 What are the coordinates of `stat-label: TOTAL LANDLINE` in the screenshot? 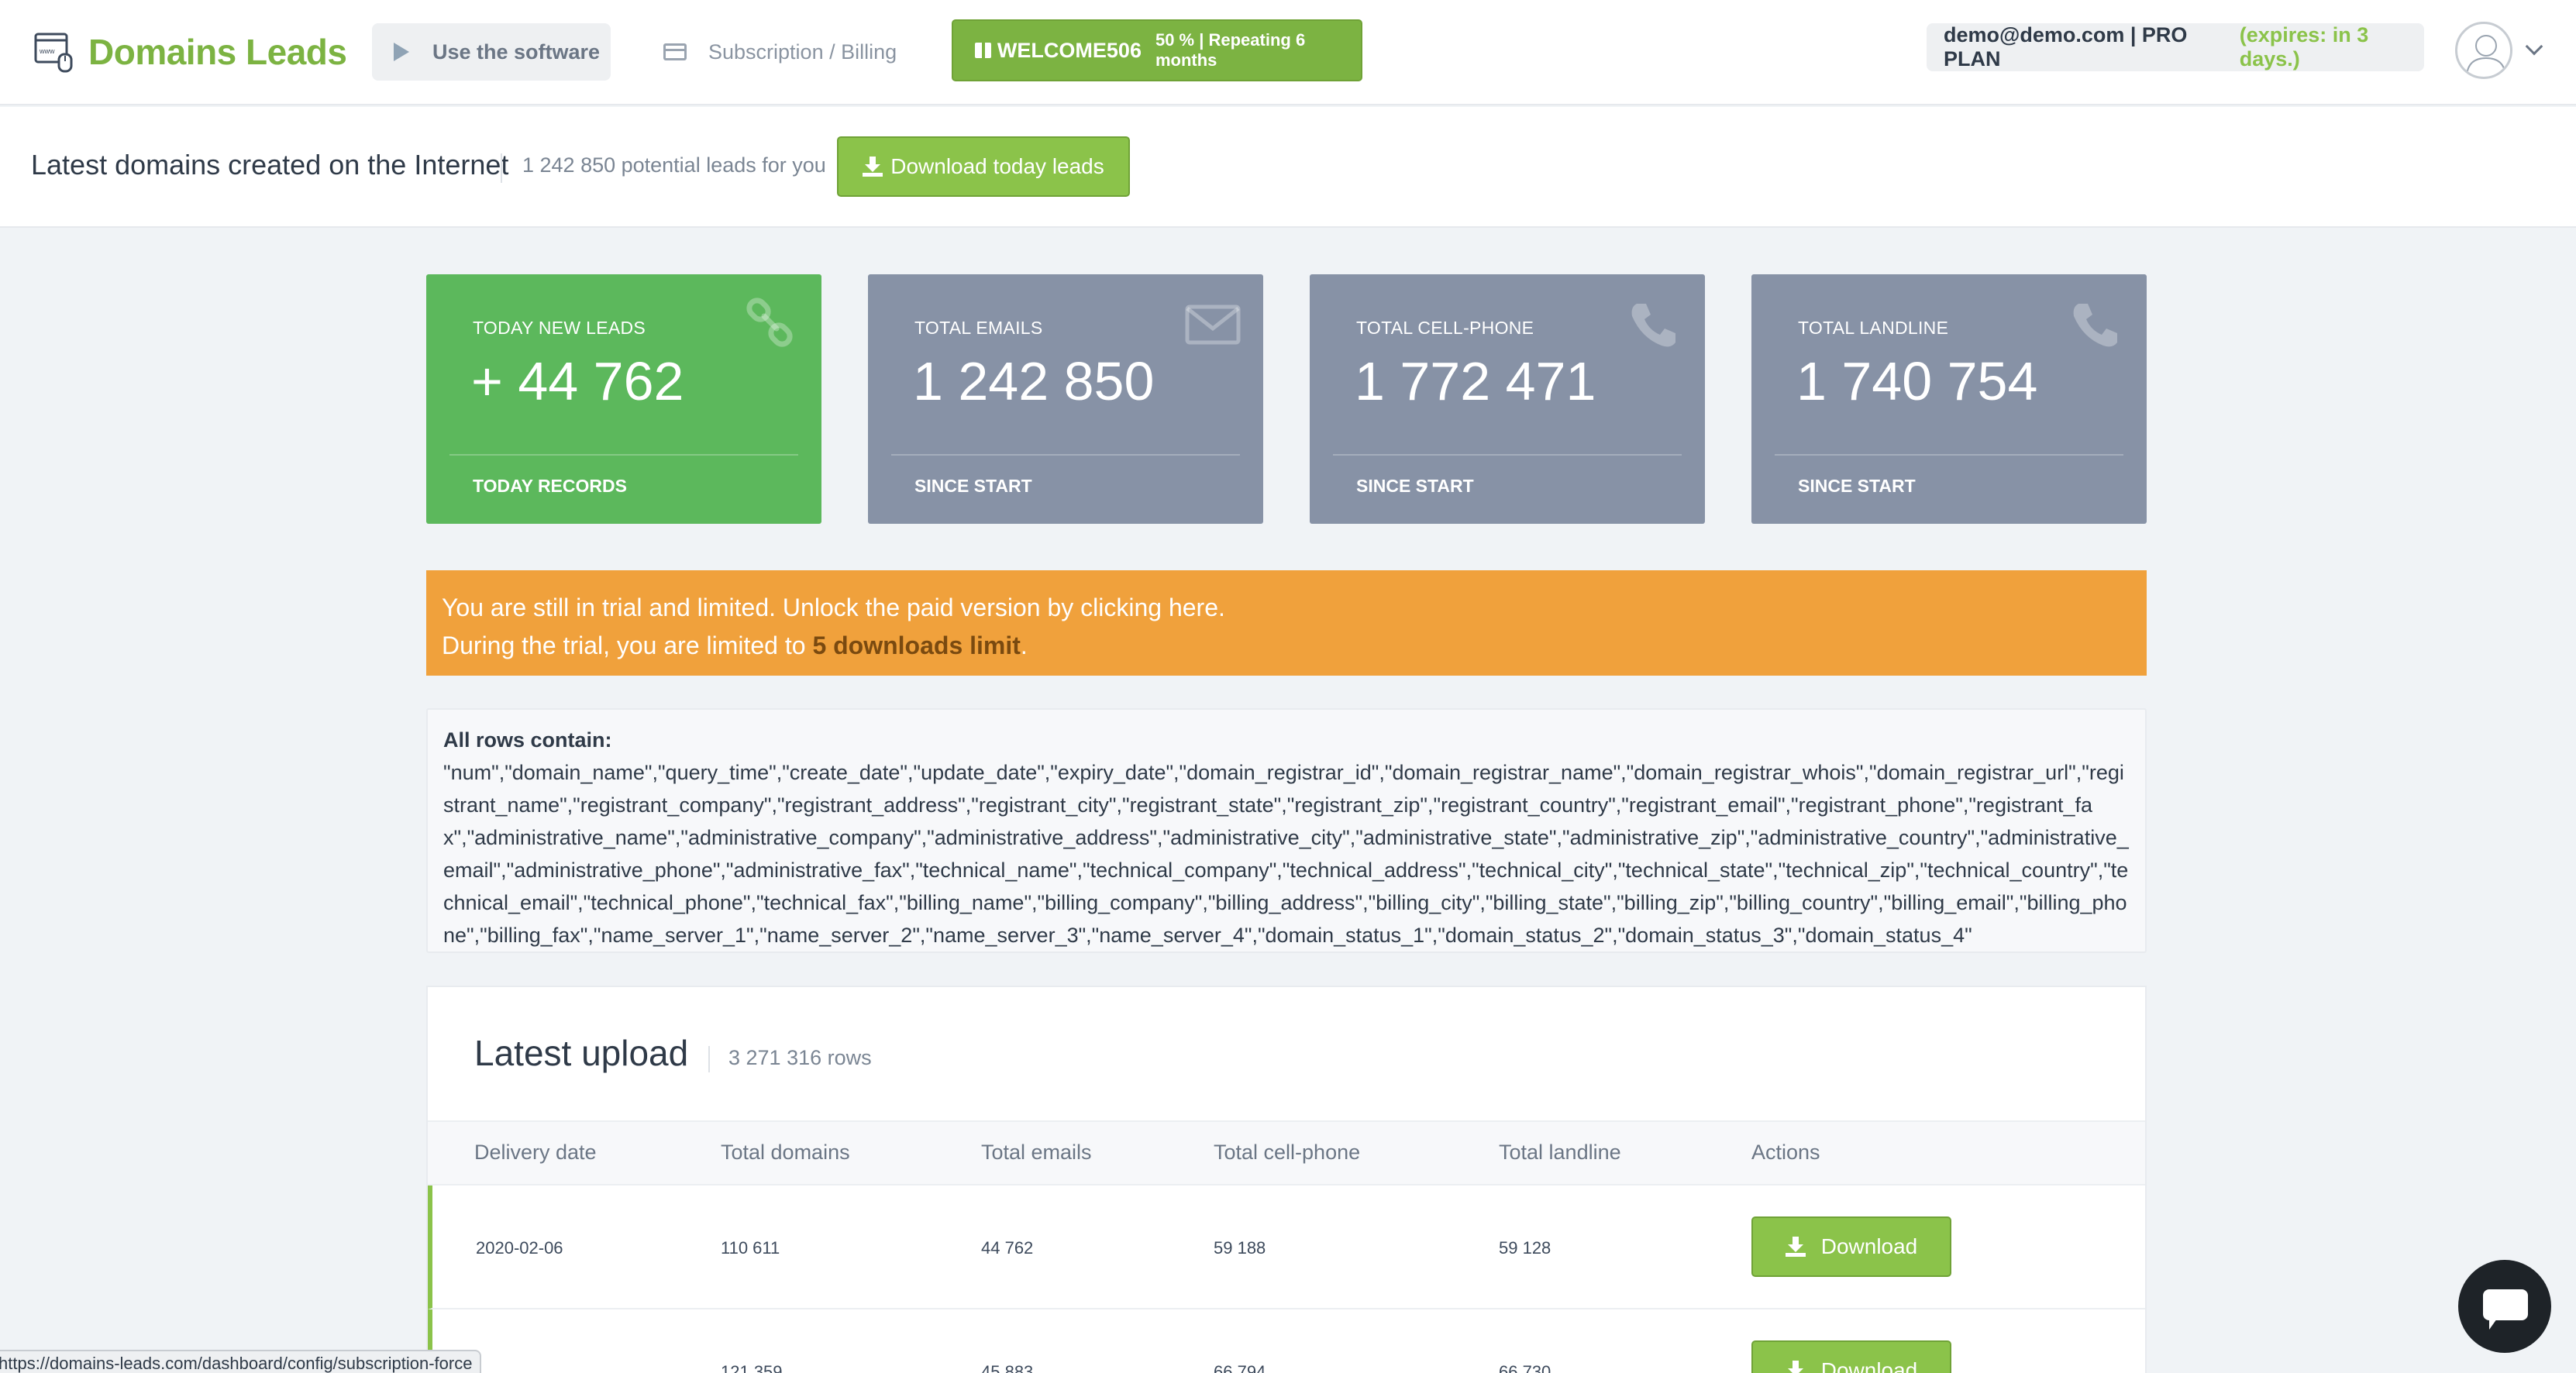 It's located at (1873, 328).